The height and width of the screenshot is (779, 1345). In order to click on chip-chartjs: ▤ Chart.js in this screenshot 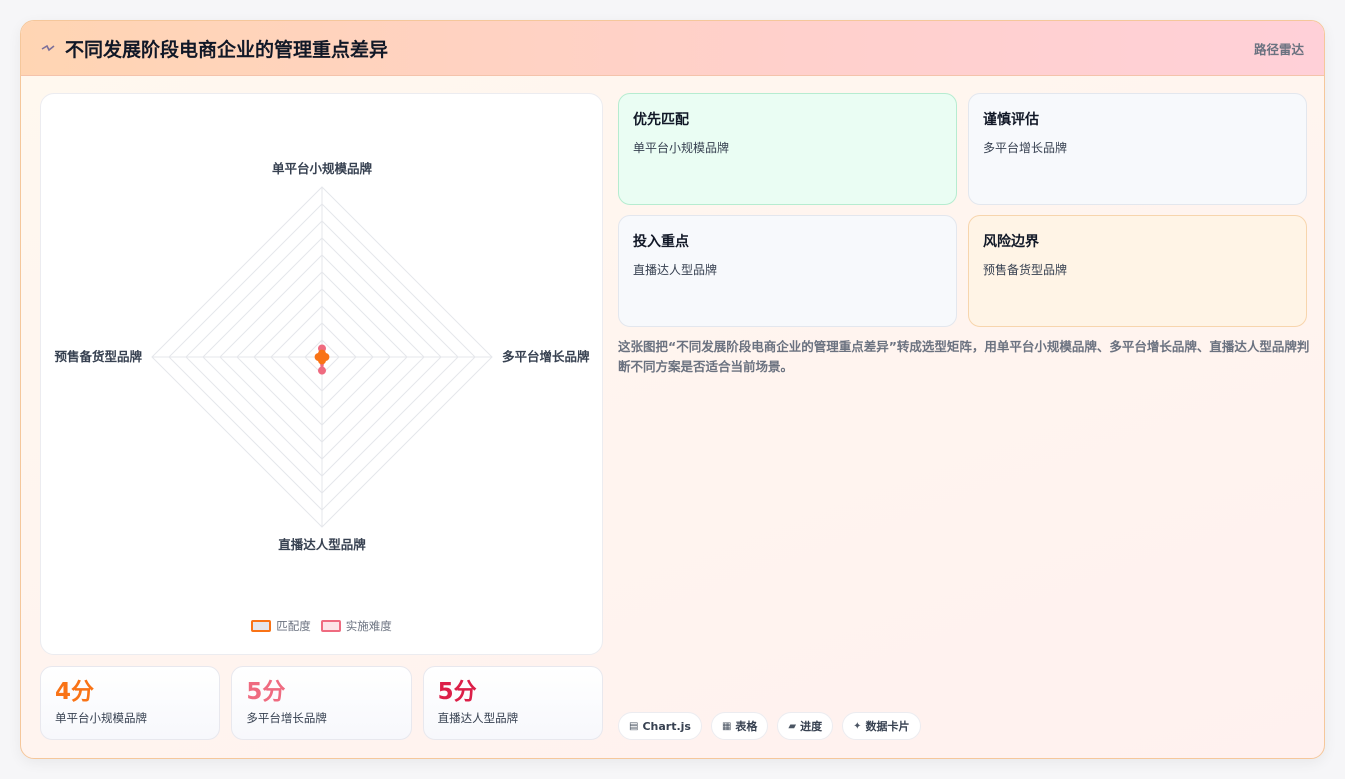, I will do `click(660, 726)`.